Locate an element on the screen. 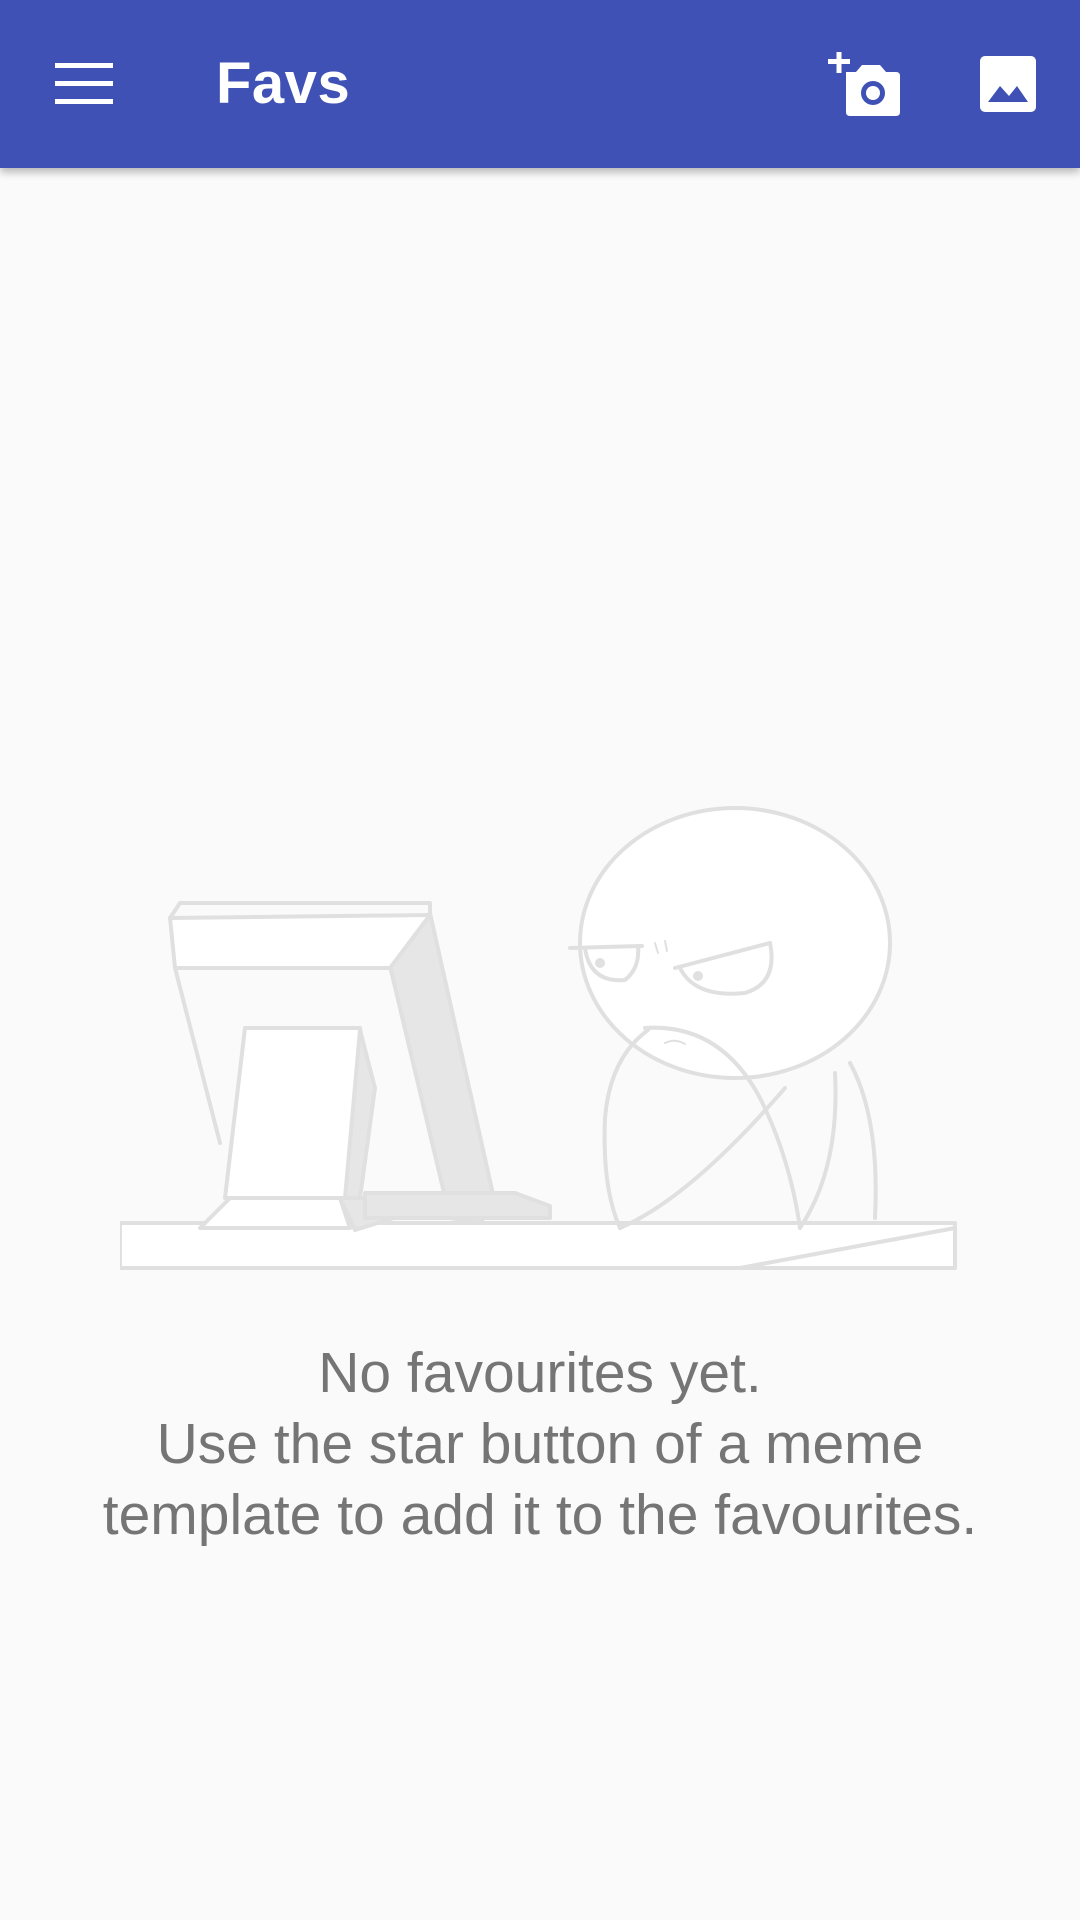 This screenshot has height=1920, width=1080. toolbar-title: Favs is located at coordinates (283, 83).